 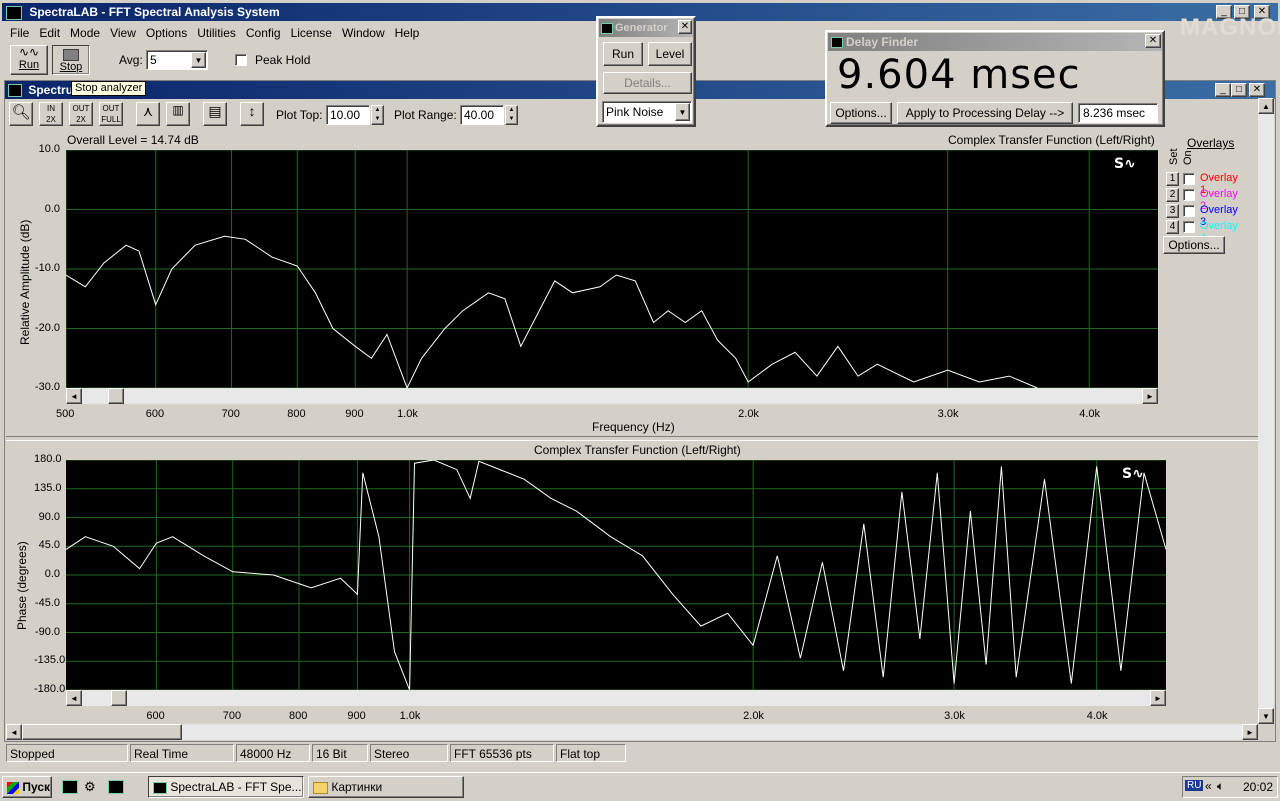 I want to click on scroll-up-icon: ▲, so click(x=1266, y=106).